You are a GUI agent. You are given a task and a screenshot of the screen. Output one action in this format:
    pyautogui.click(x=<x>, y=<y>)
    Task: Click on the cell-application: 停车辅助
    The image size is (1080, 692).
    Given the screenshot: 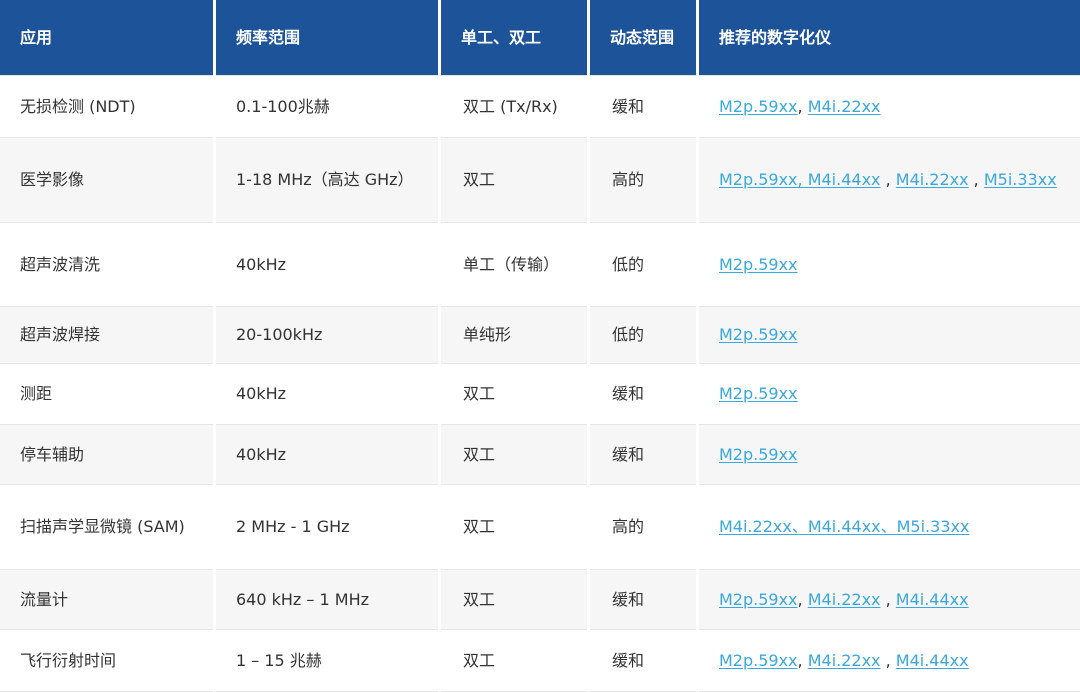 What is the action you would take?
    pyautogui.click(x=106, y=455)
    